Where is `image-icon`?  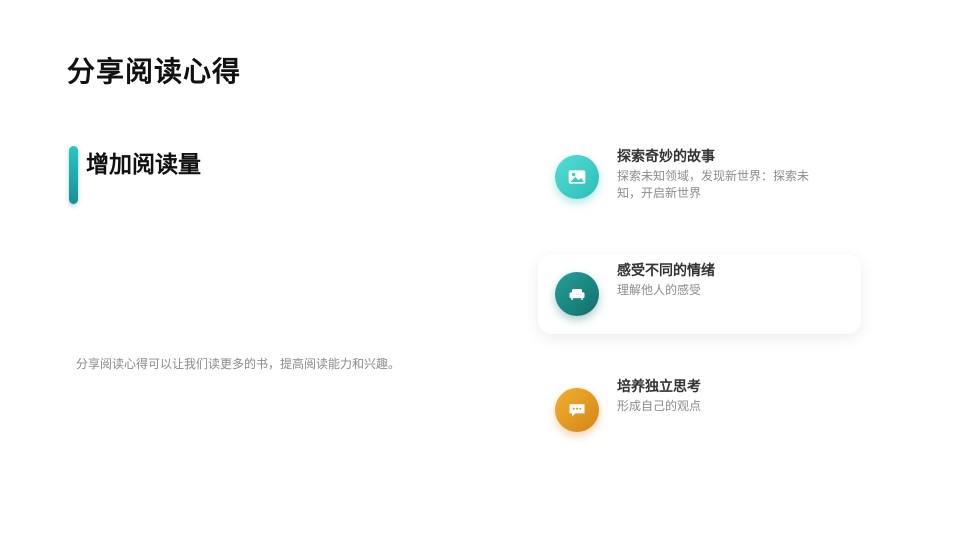 image-icon is located at coordinates (577, 177).